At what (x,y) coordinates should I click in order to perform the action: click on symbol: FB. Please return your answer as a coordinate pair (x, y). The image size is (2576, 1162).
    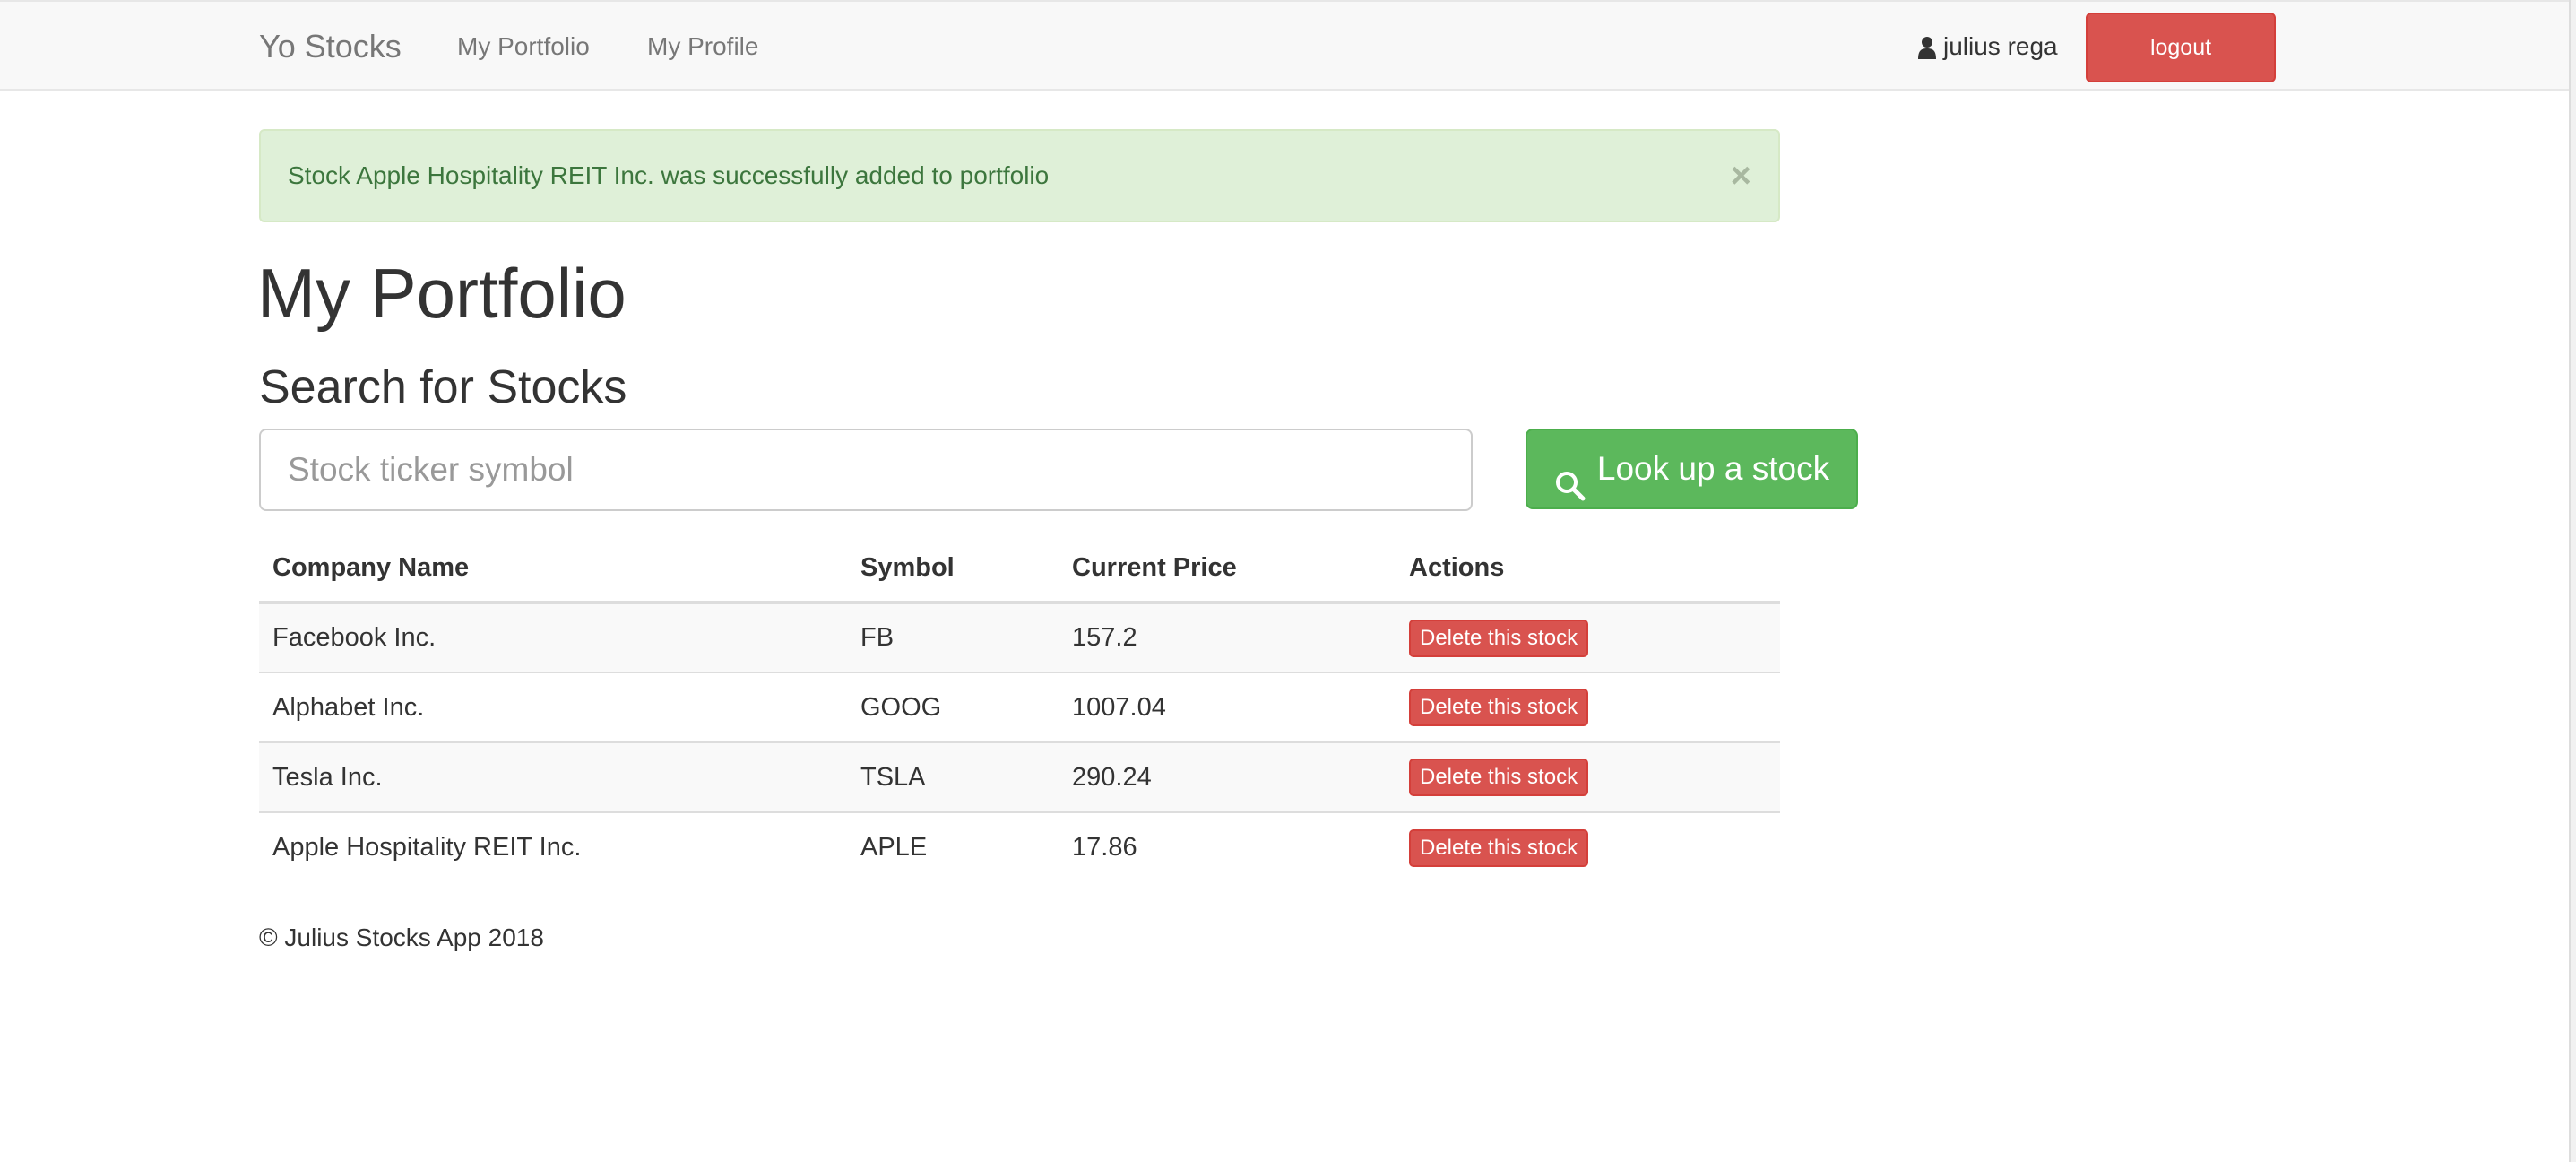
    Looking at the image, I should click on (953, 637).